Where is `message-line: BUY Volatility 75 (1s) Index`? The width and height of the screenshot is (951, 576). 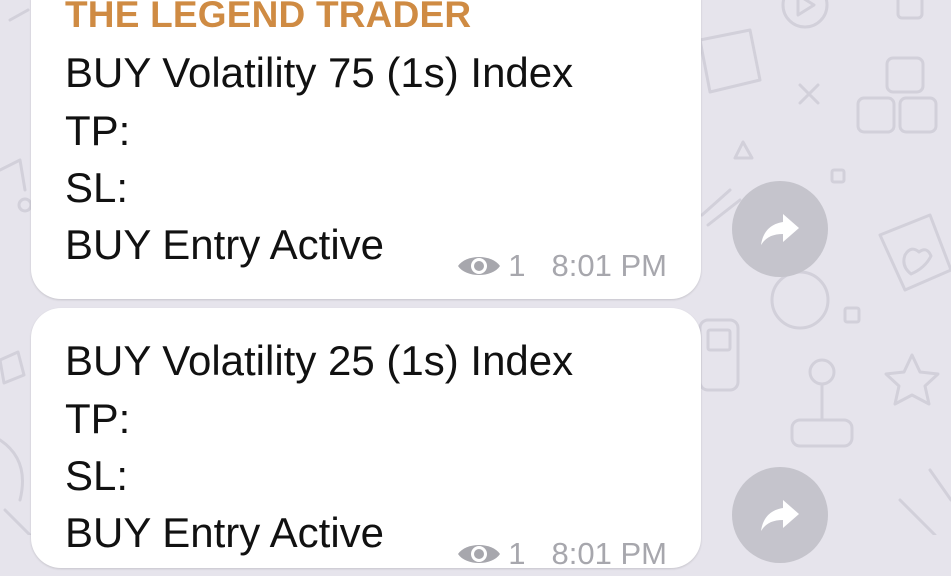 message-line: BUY Volatility 75 (1s) Index is located at coordinates (319, 72).